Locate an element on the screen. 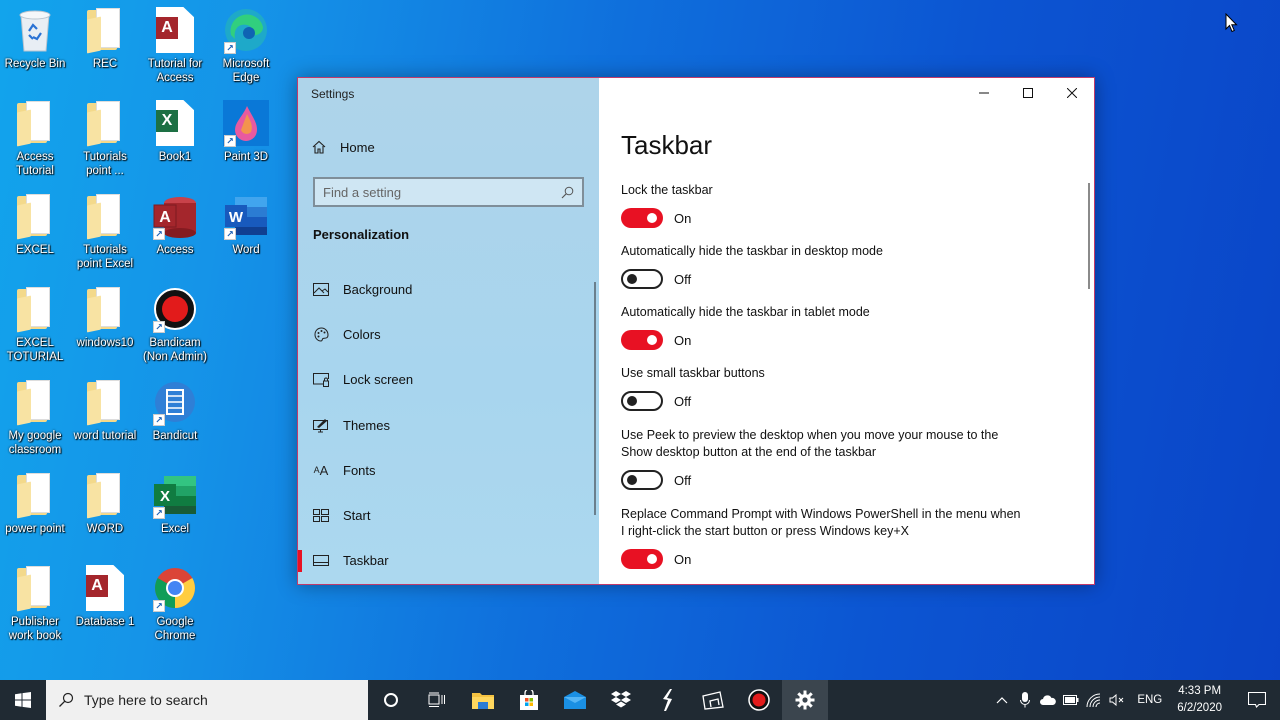 This screenshot has width=1280, height=720. notification-icon is located at coordinates (1257, 700).